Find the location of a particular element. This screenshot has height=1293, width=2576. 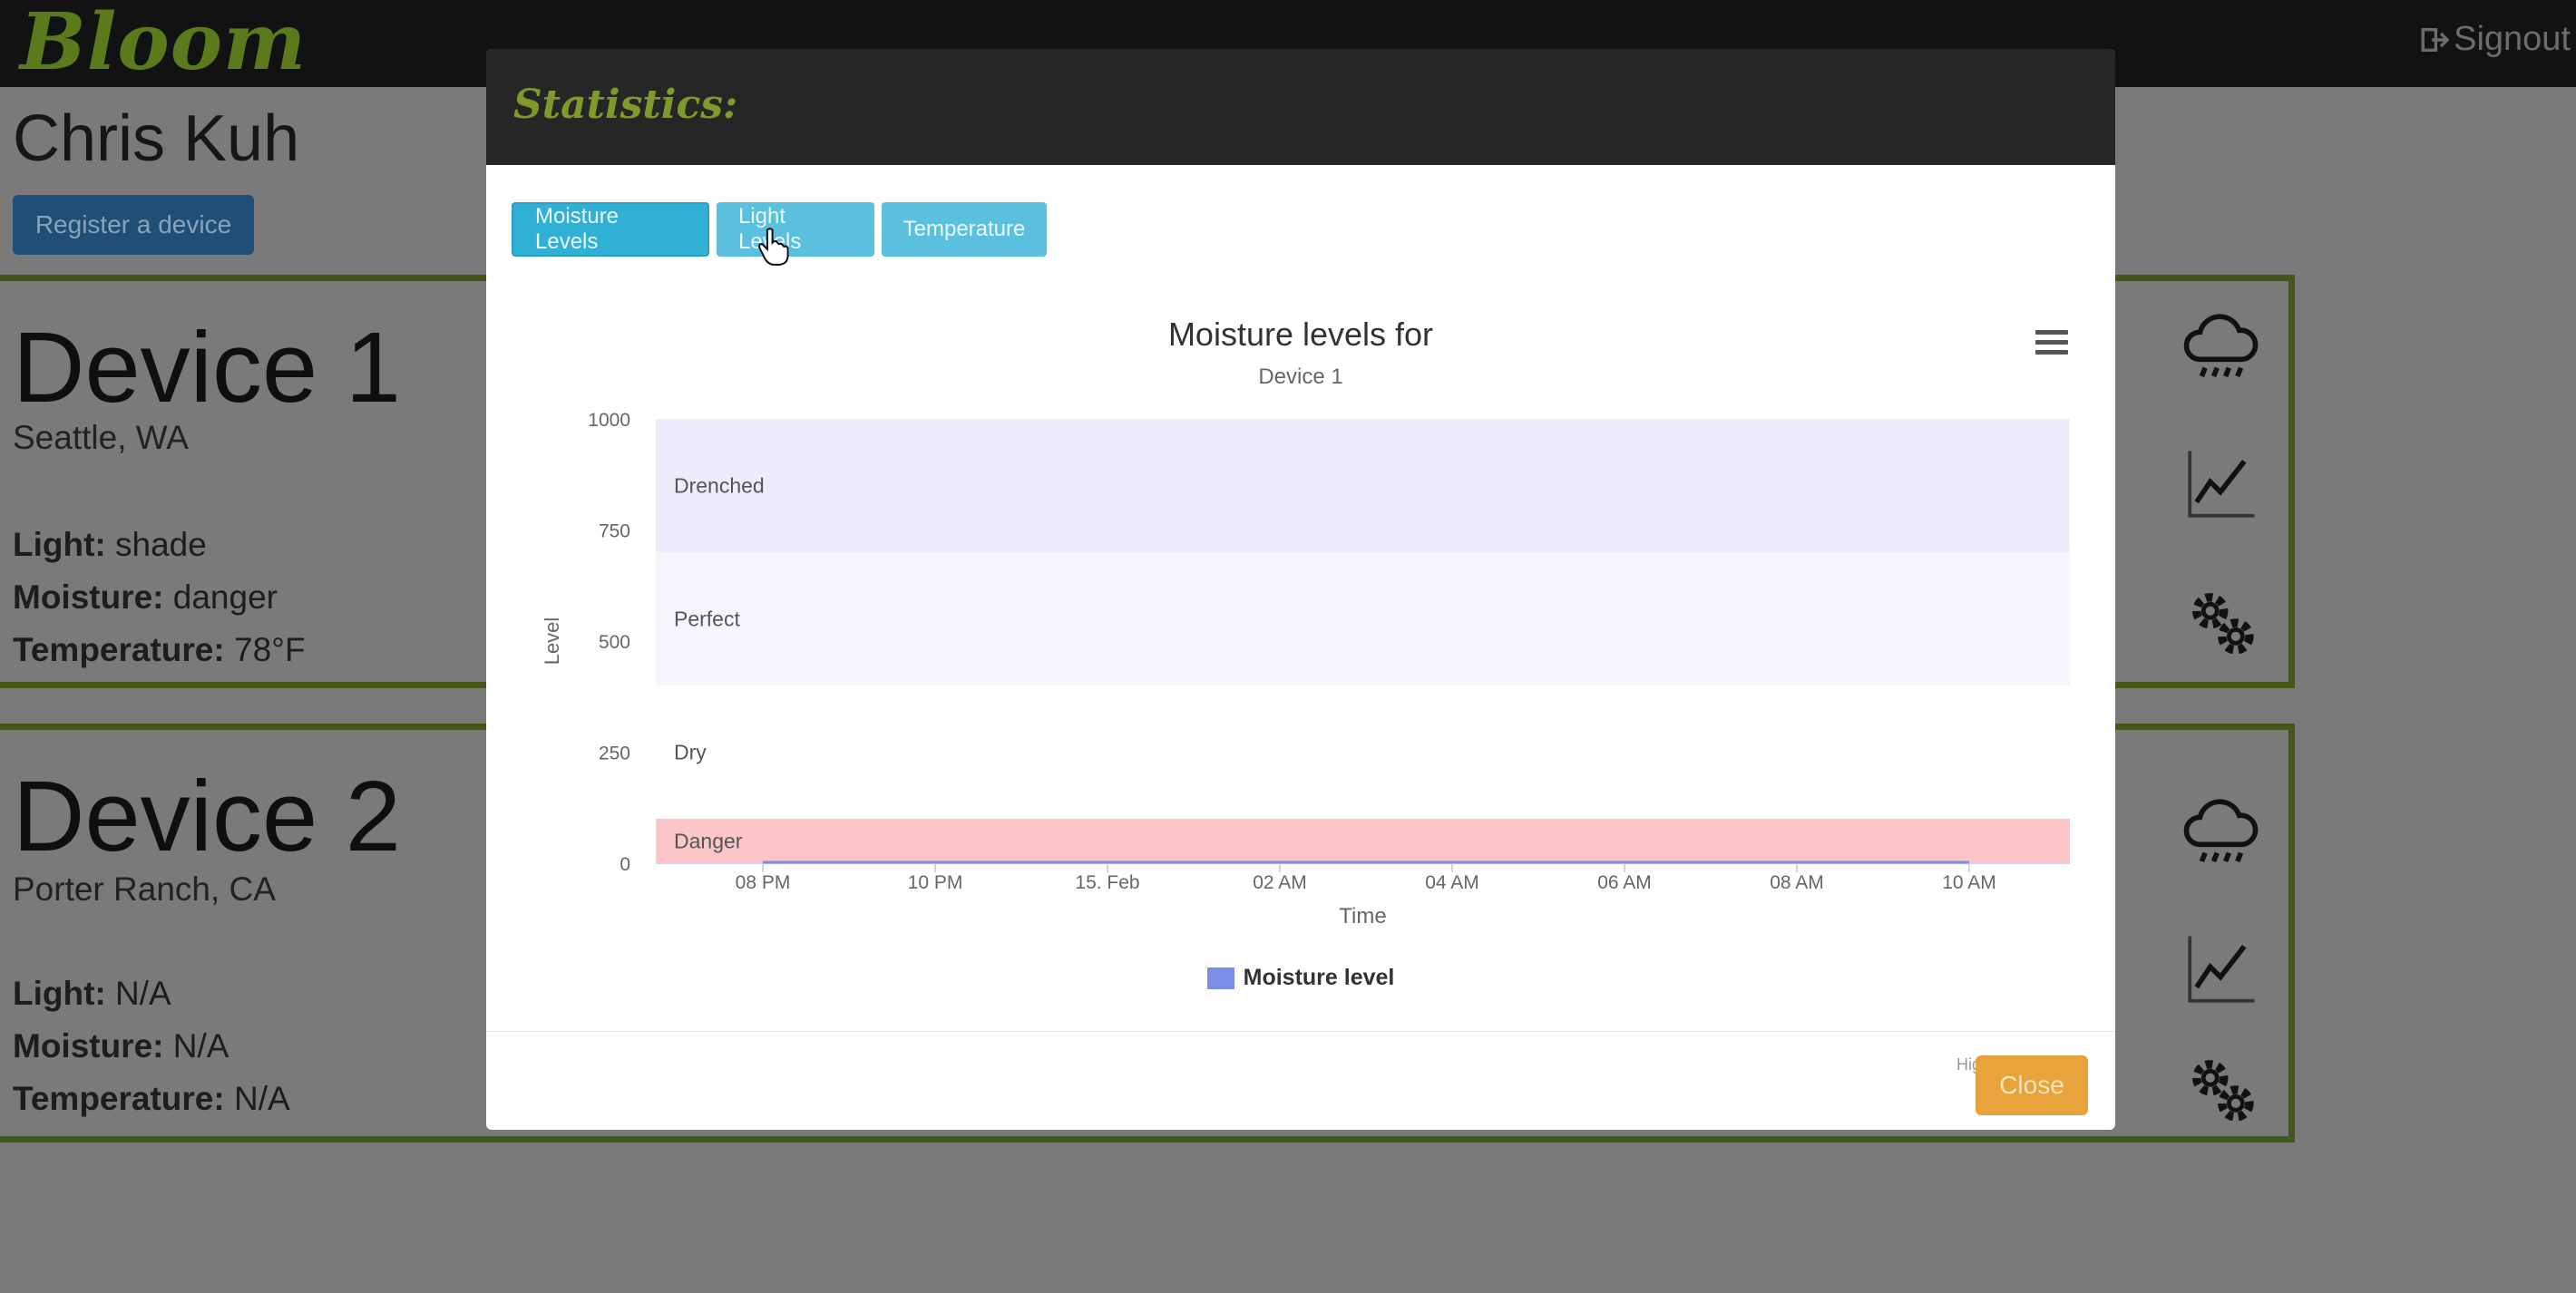

light-stat: Light: shade is located at coordinates (110, 545).